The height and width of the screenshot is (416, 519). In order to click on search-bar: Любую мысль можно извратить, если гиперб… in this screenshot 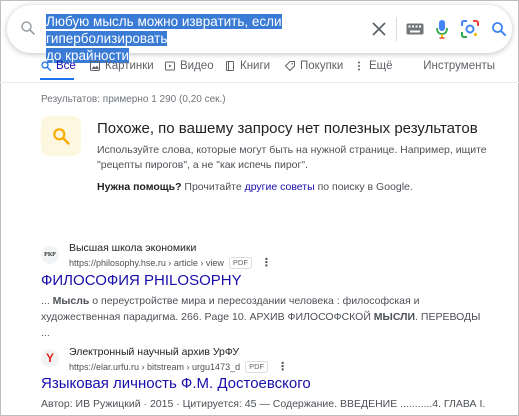, I will do `click(259, 34)`.